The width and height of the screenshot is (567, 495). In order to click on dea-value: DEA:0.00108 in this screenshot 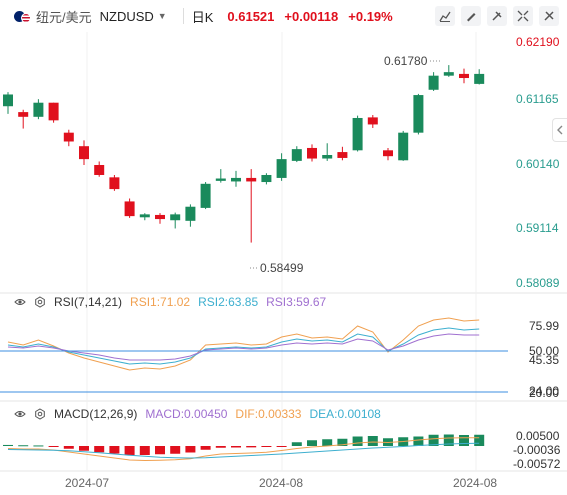, I will do `click(345, 414)`.